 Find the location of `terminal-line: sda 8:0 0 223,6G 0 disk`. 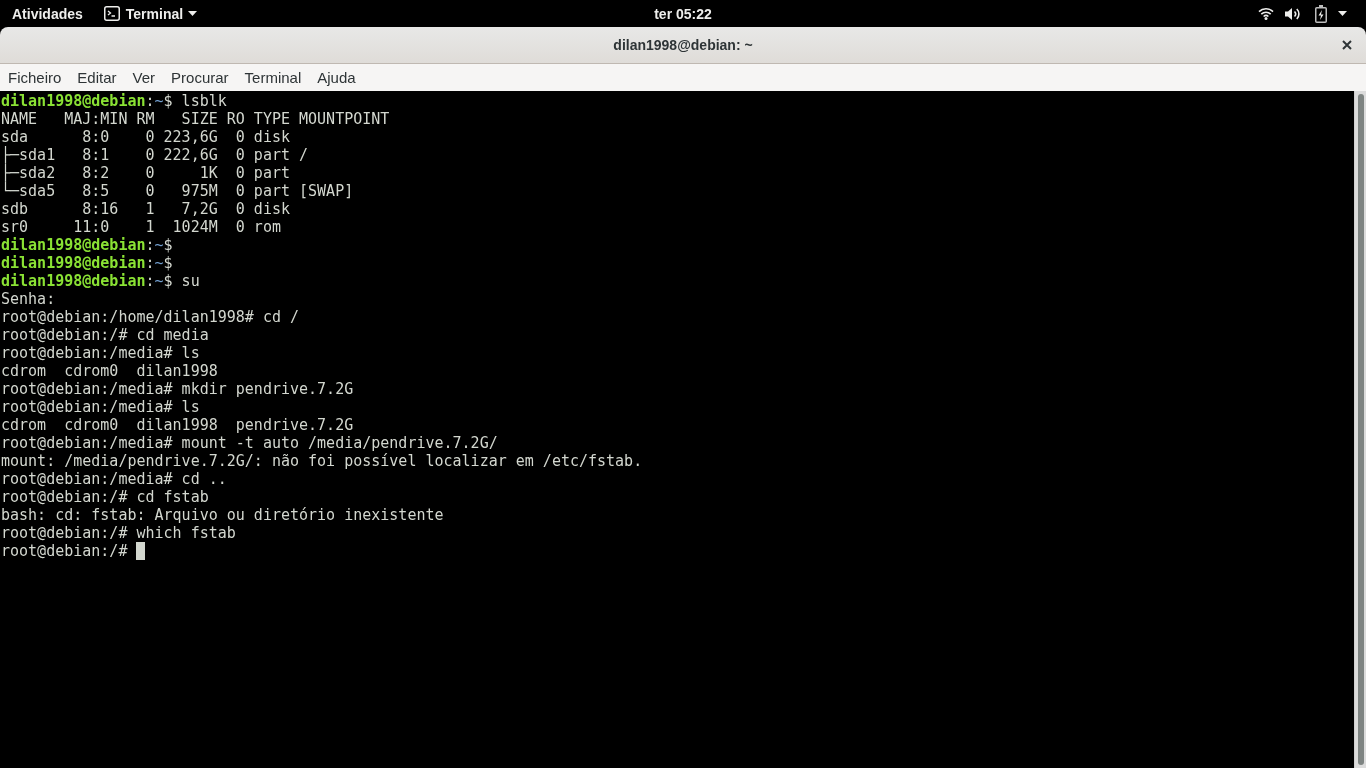

terminal-line: sda 8:0 0 223,6G 0 disk is located at coordinates (145, 137).